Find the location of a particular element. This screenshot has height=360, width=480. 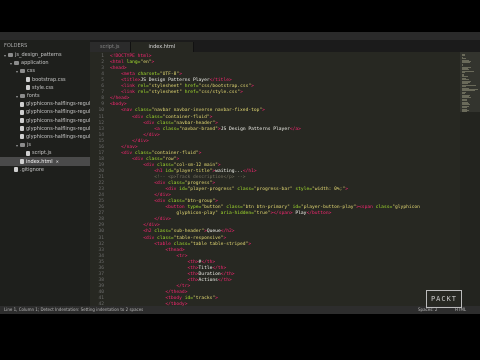

sidebar-header: FOLDERS is located at coordinates (16, 46).